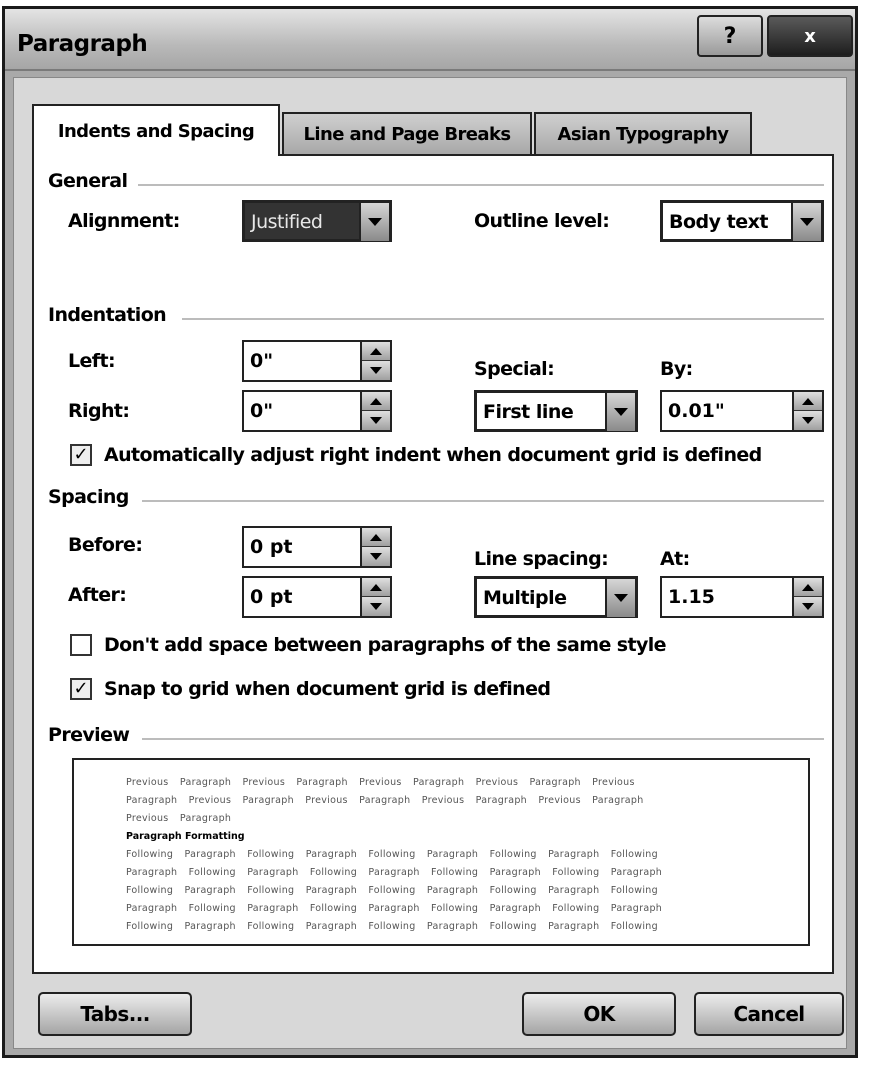  Describe the element at coordinates (599, 1014) in the screenshot. I see `ok-button: OK` at that location.